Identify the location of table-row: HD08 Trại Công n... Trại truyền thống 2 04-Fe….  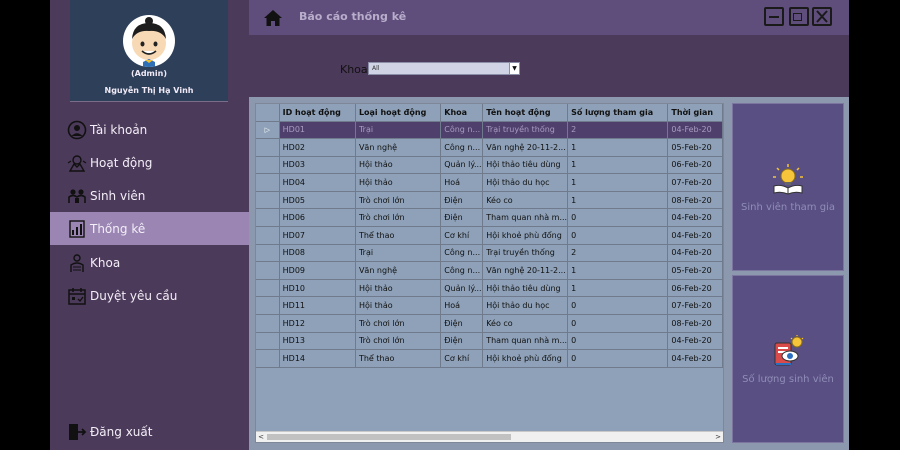
(489, 253).